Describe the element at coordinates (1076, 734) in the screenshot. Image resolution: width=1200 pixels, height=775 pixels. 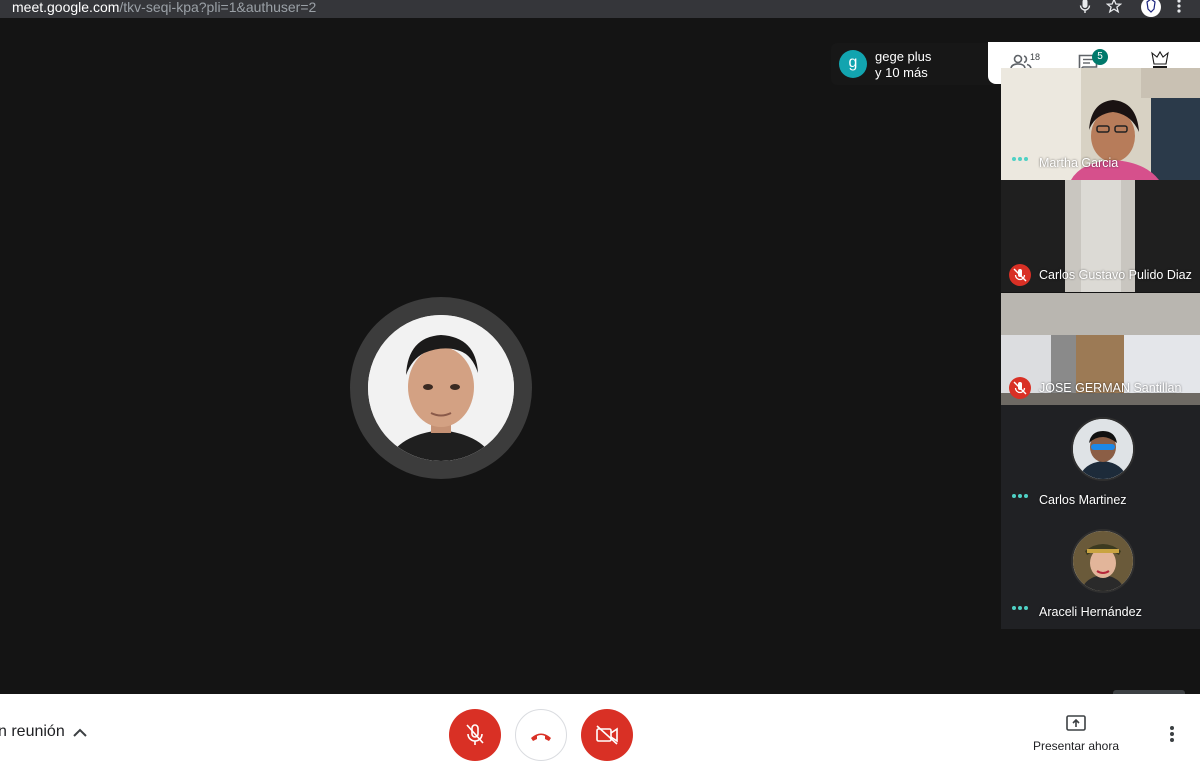
I see `present-now-button: Presentar ahora` at that location.